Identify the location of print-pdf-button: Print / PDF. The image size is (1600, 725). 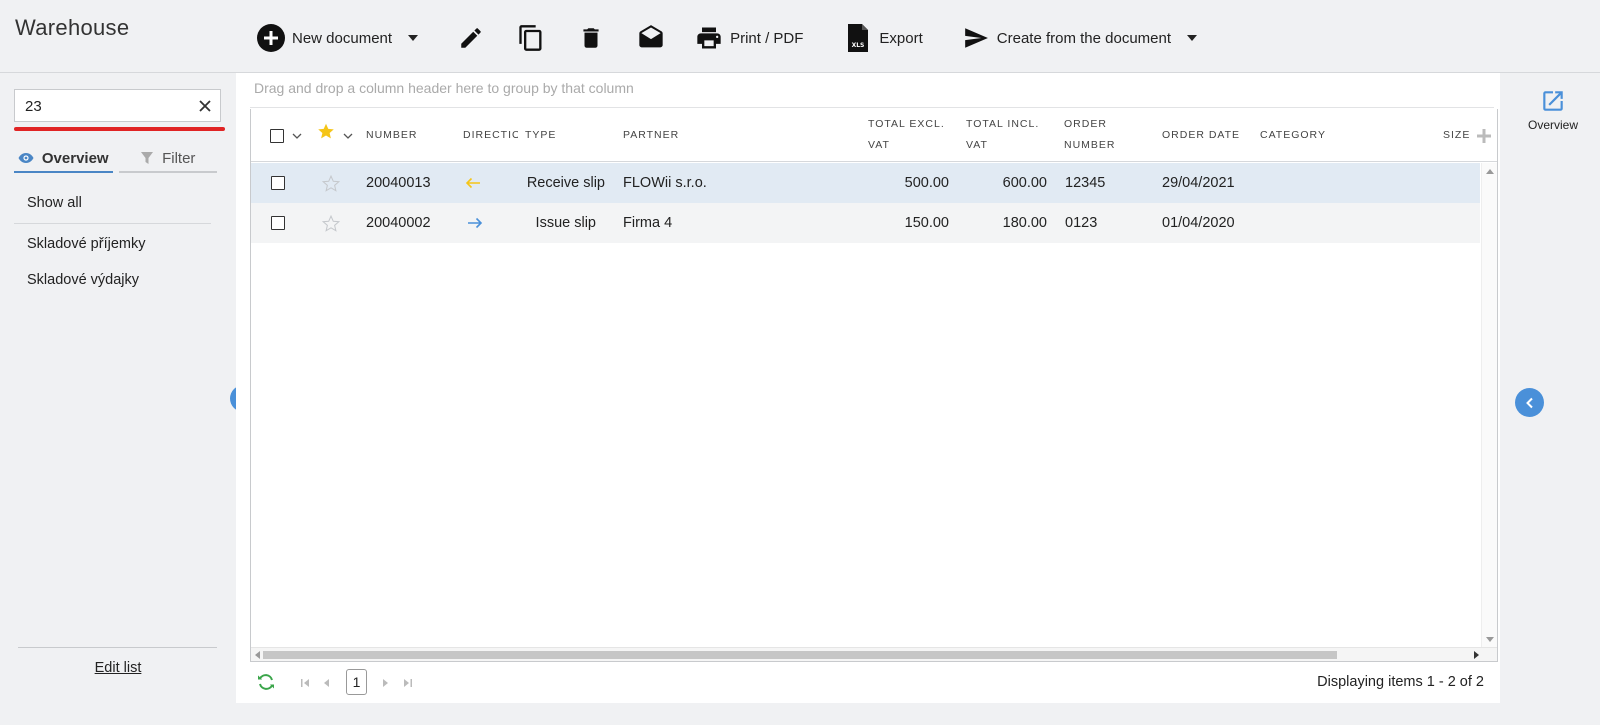
(748, 38).